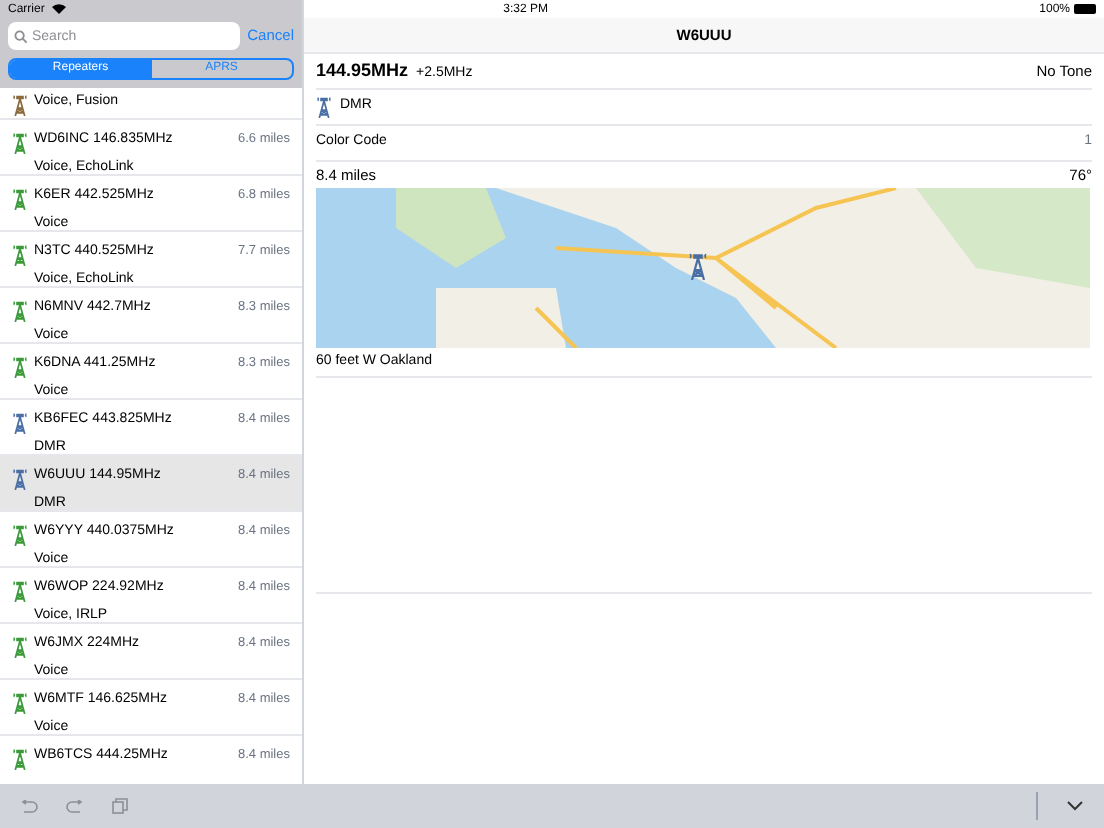 The height and width of the screenshot is (828, 1104). I want to click on map-pin-icon, so click(698, 266).